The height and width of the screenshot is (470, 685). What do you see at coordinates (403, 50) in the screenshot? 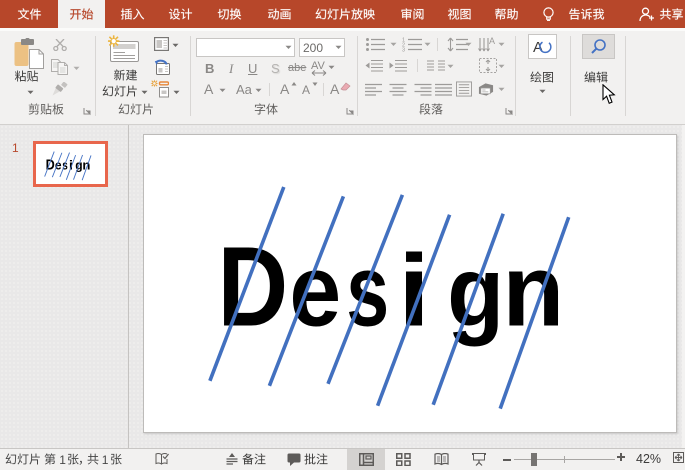
I see `svg-text: 3` at bounding box center [403, 50].